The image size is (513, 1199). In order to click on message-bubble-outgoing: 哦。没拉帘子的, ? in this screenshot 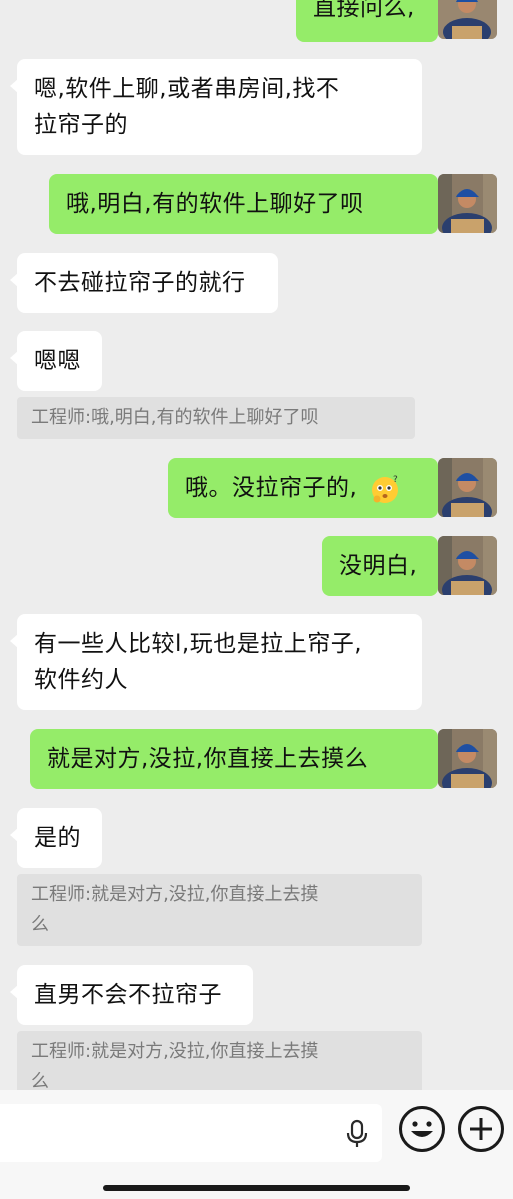, I will do `click(306, 488)`.